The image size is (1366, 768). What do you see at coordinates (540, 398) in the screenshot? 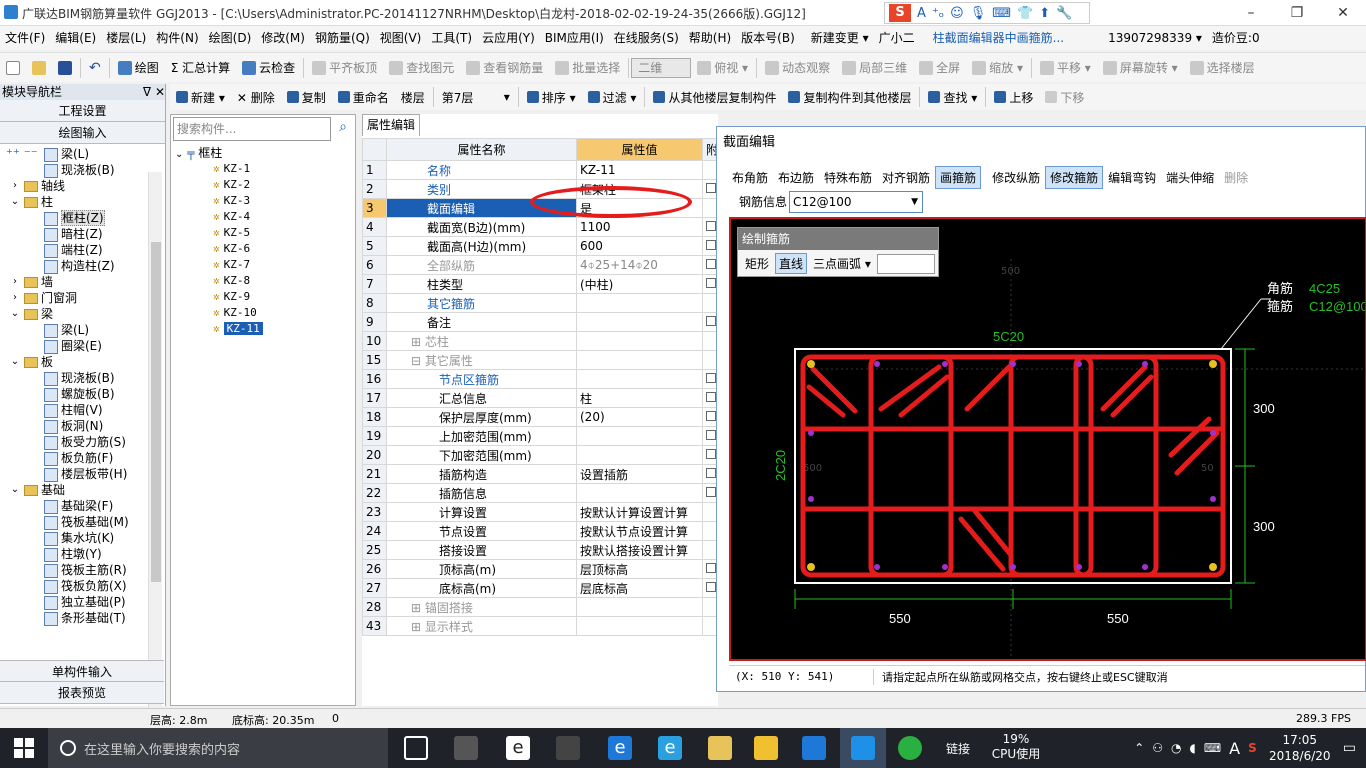
I see `property-row: 17 汇总信息柱` at bounding box center [540, 398].